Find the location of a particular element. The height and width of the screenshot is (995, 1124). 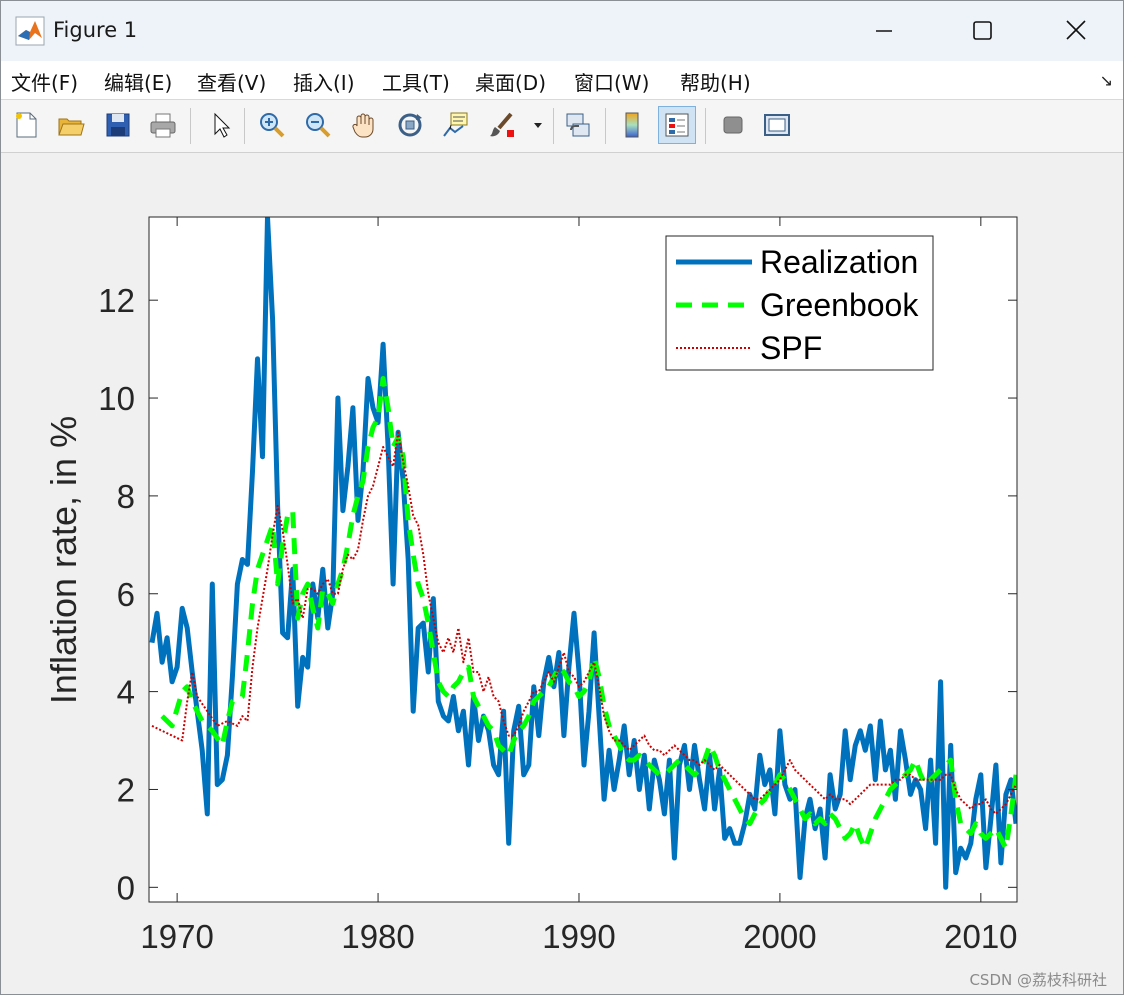

menu-insert: 插入(I) is located at coordinates (324, 81).